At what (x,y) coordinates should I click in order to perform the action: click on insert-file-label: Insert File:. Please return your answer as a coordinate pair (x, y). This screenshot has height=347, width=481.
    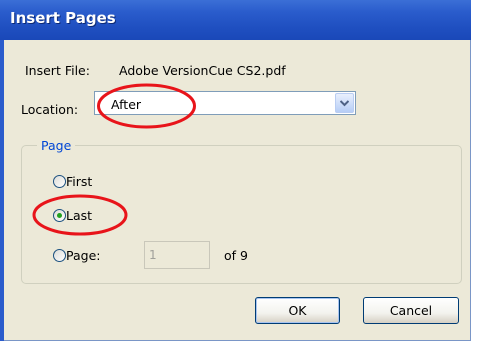
    Looking at the image, I should click on (57, 70).